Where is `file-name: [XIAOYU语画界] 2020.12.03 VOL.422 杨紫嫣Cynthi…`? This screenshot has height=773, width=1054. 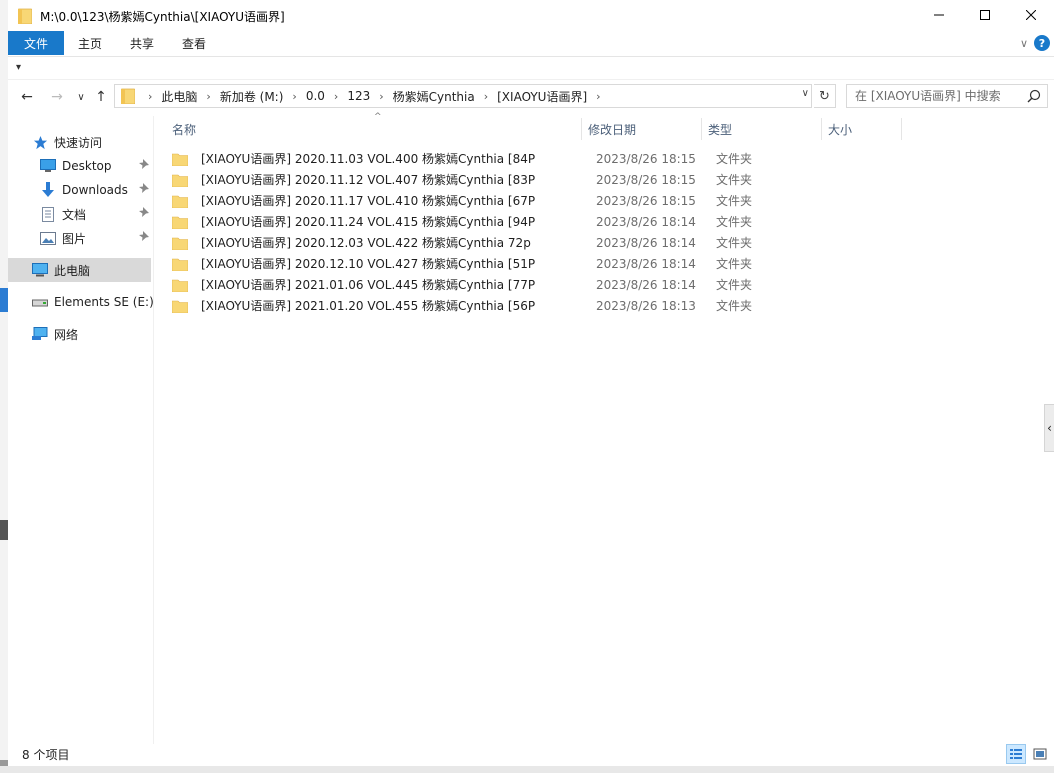 file-name: [XIAOYU语画界] 2020.12.03 VOL.422 杨紫嫣Cynthi… is located at coordinates (366, 243).